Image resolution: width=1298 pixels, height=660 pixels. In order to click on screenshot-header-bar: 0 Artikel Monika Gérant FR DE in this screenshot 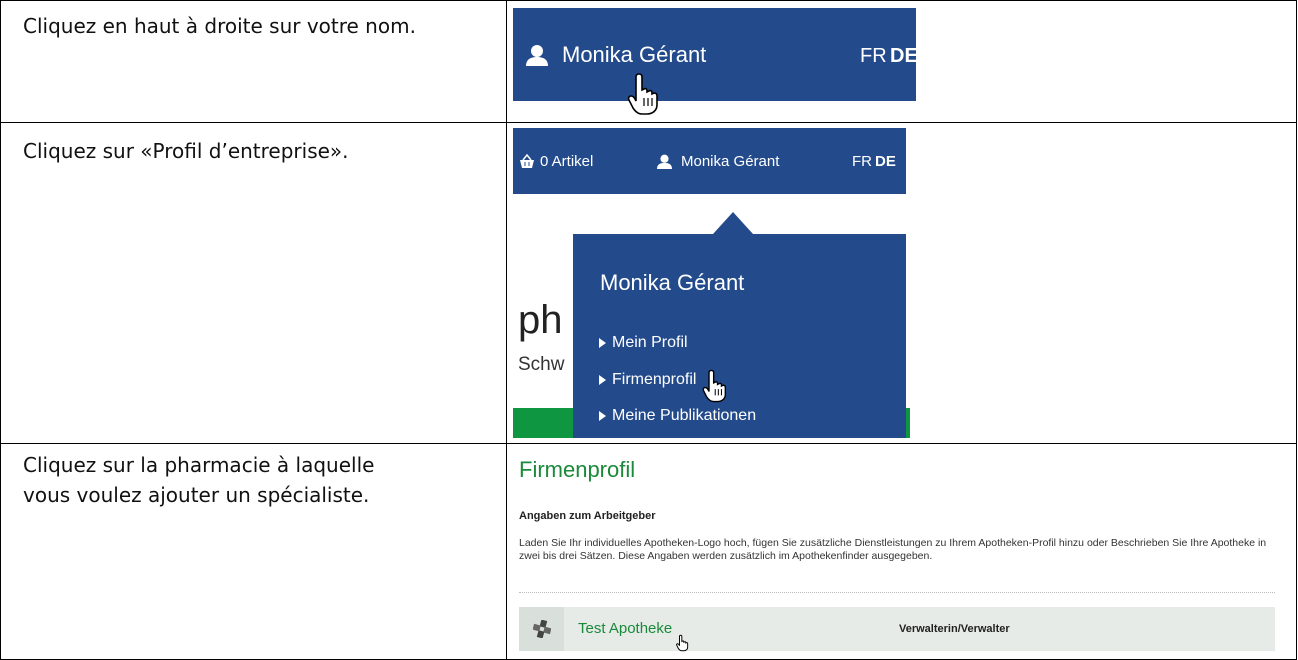, I will do `click(709, 161)`.